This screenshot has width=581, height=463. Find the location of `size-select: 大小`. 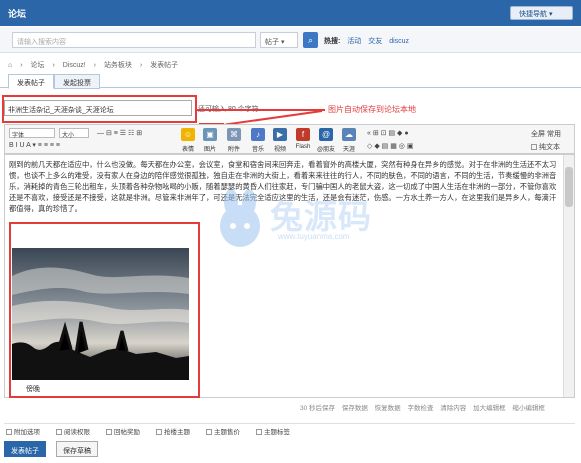

size-select: 大小 is located at coordinates (74, 133).